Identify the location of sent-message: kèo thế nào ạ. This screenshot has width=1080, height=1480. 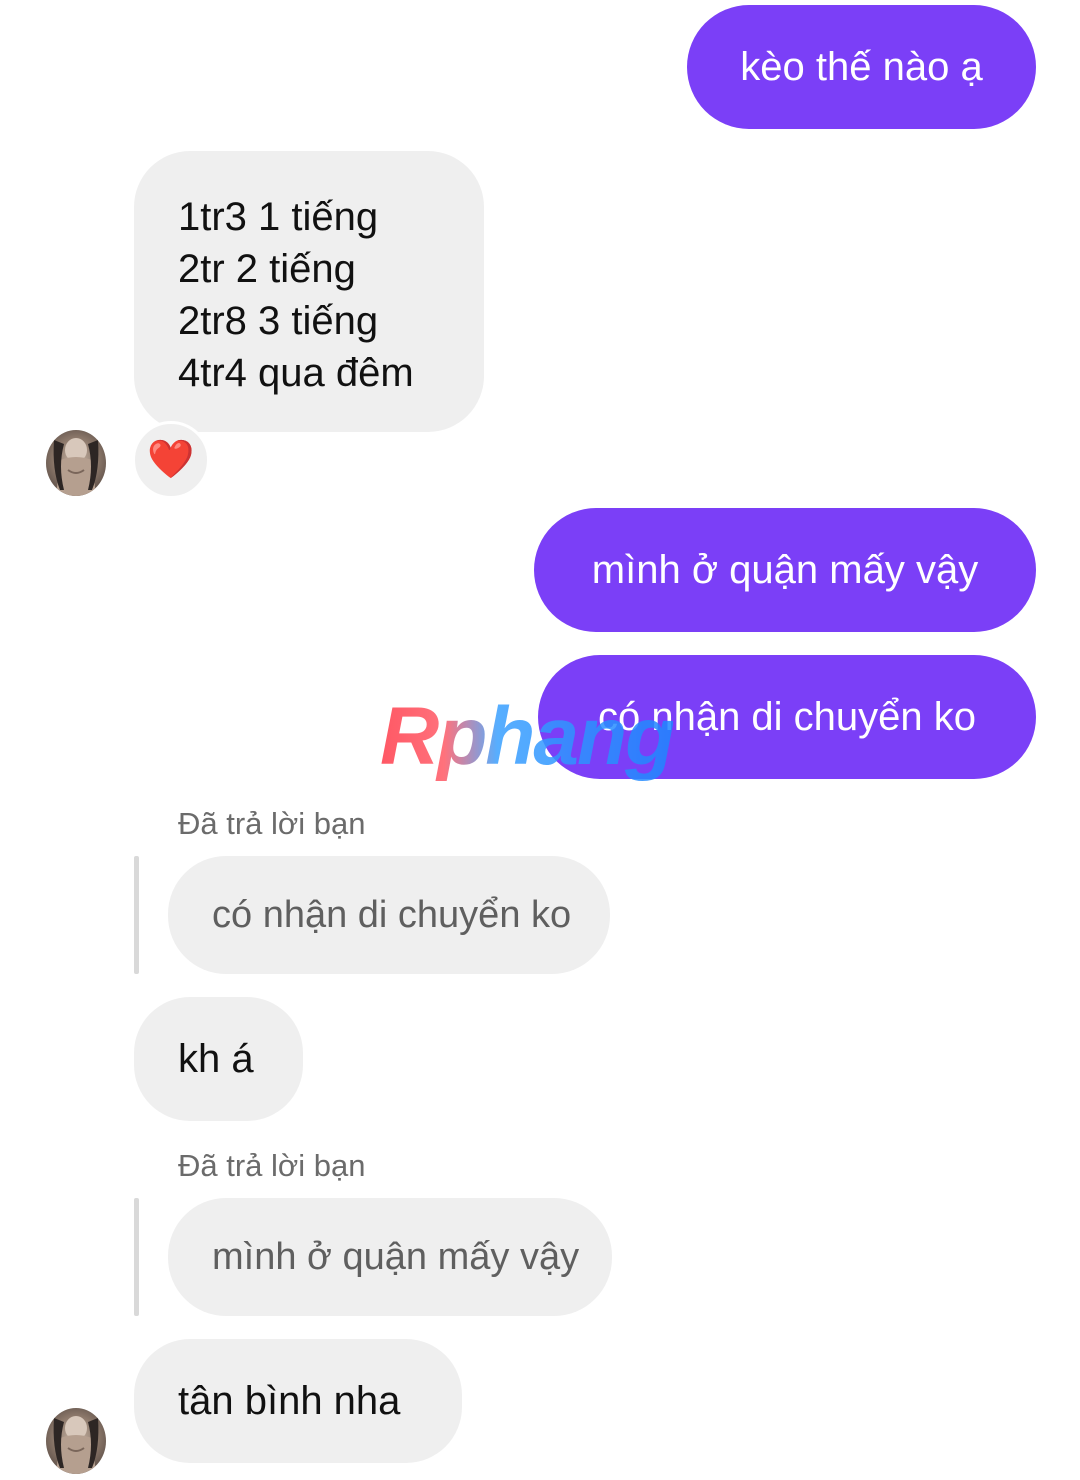
(861, 67).